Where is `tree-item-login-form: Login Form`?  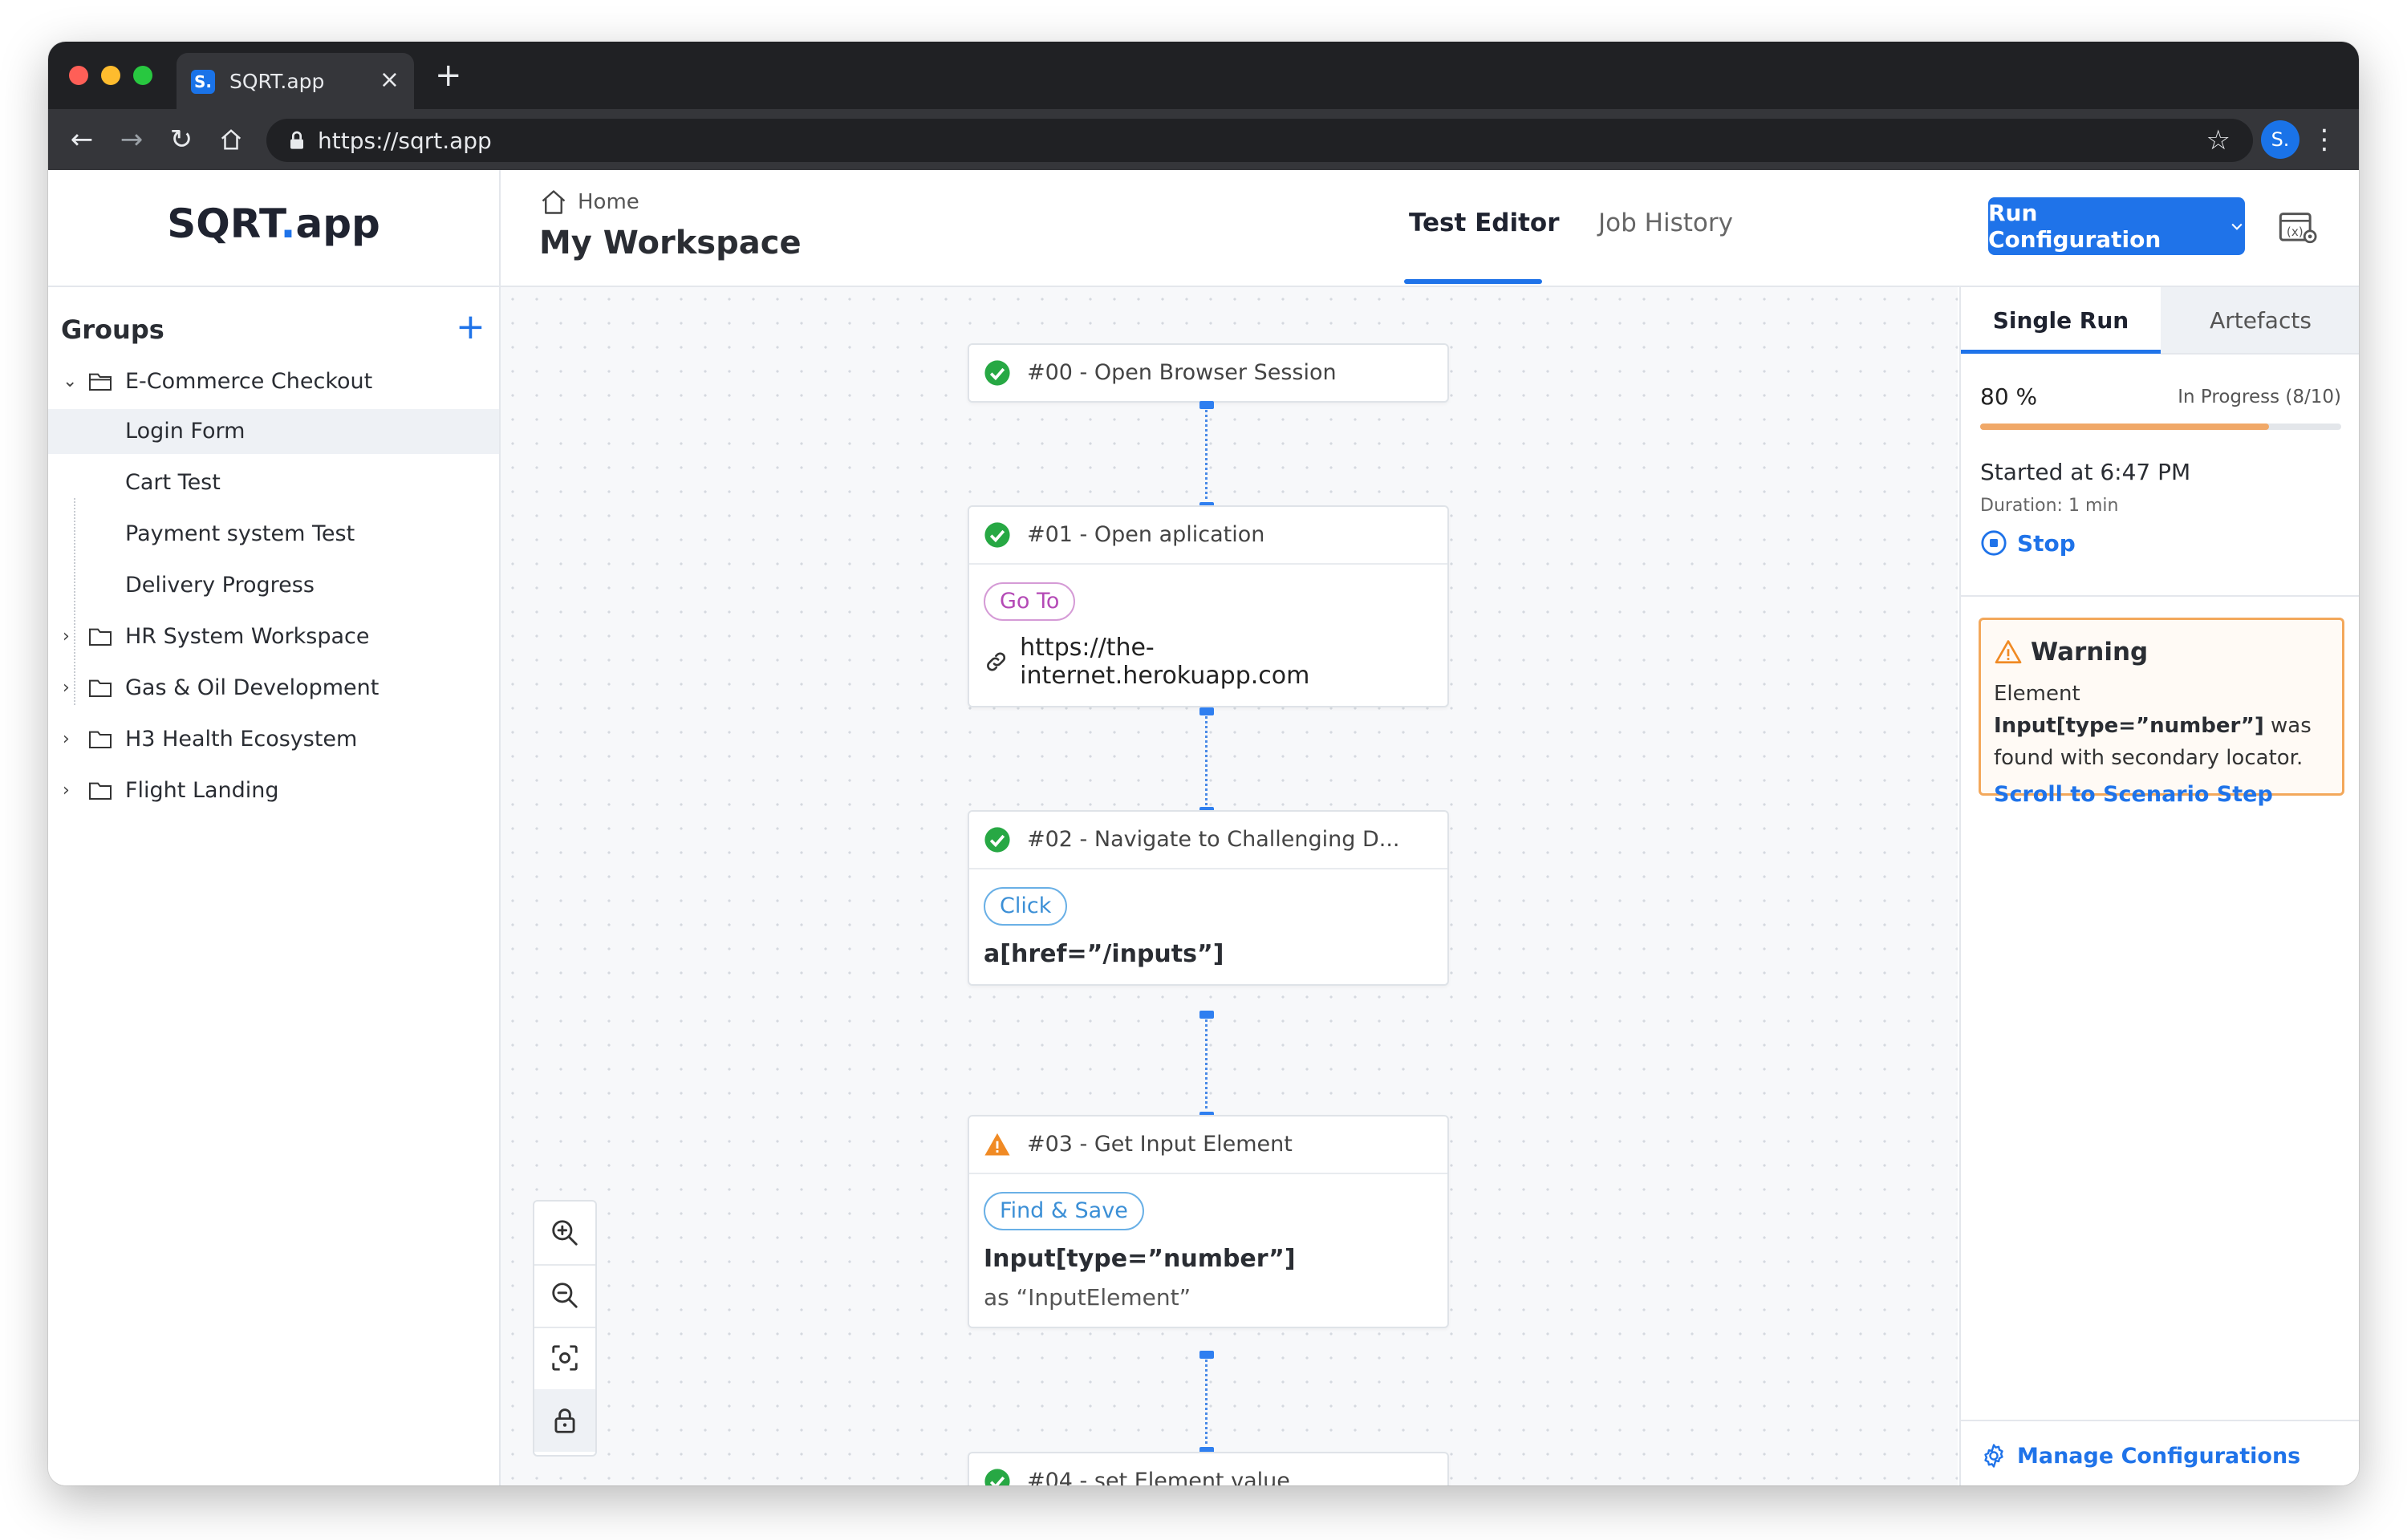
tree-item-login-form: Login Form is located at coordinates (273, 431).